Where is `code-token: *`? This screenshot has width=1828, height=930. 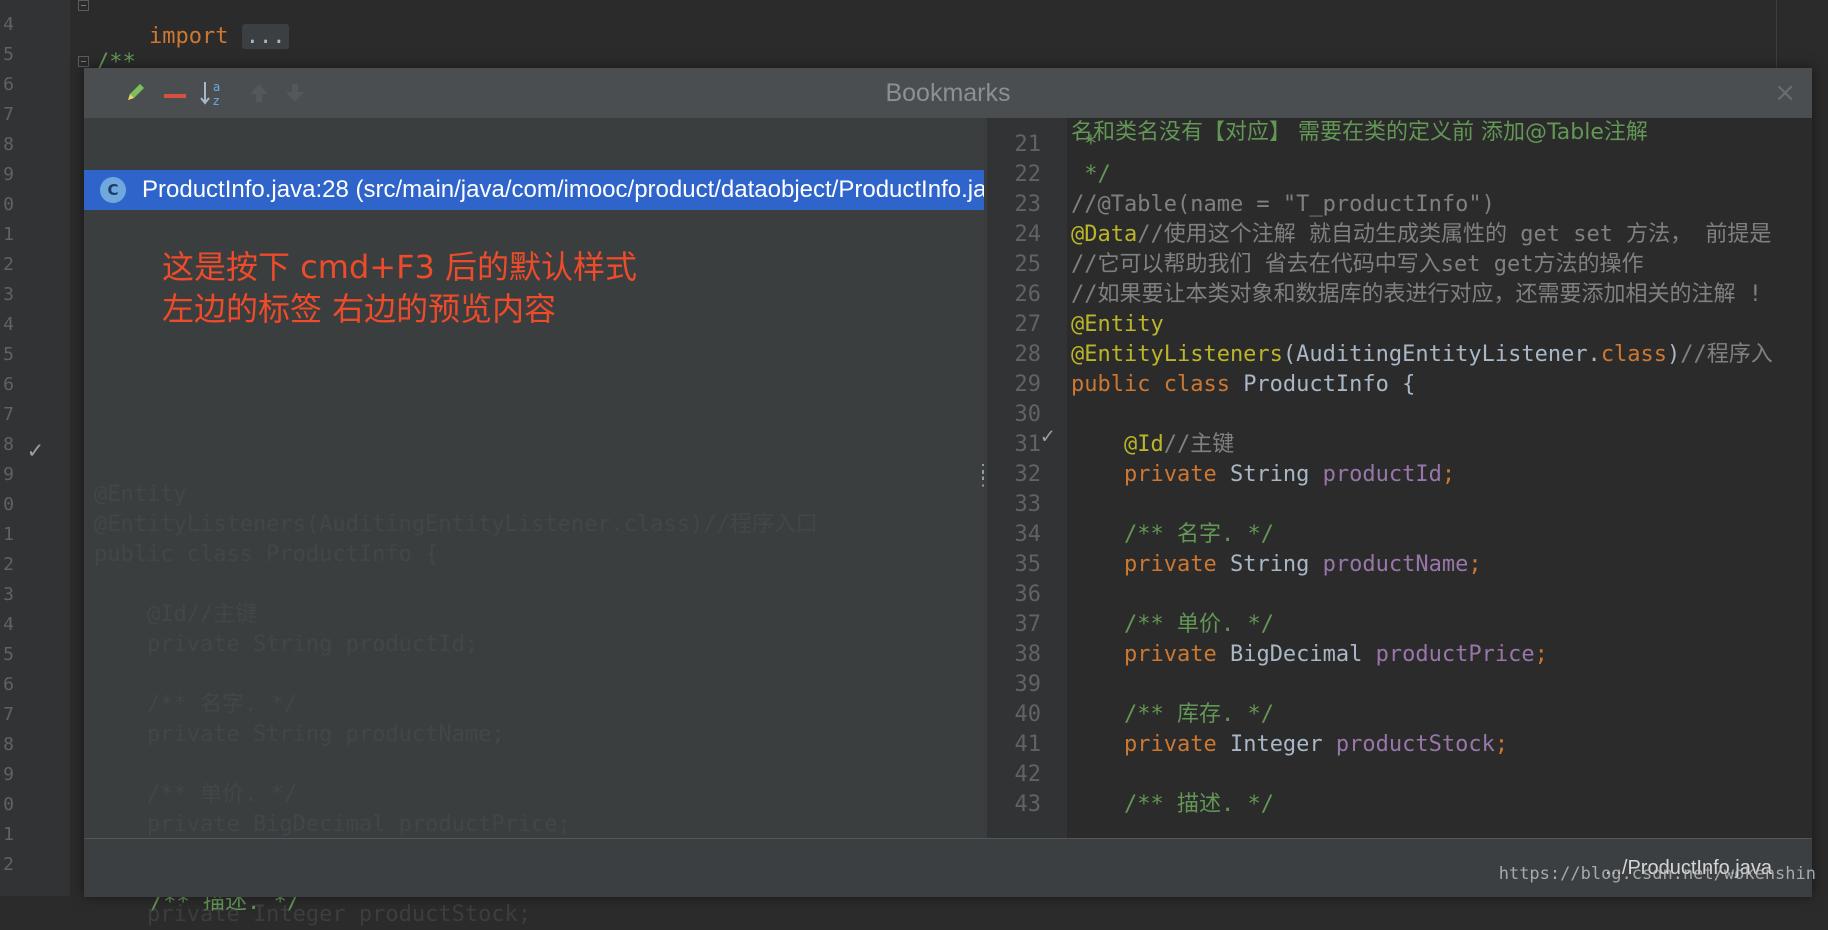
code-token: * is located at coordinates (1084, 144).